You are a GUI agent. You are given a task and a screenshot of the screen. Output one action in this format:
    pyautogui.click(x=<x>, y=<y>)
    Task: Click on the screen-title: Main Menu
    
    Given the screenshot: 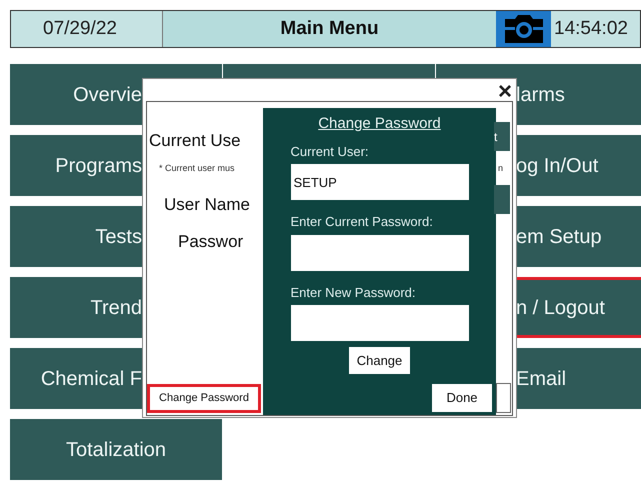 What is the action you would take?
    pyautogui.click(x=329, y=28)
    